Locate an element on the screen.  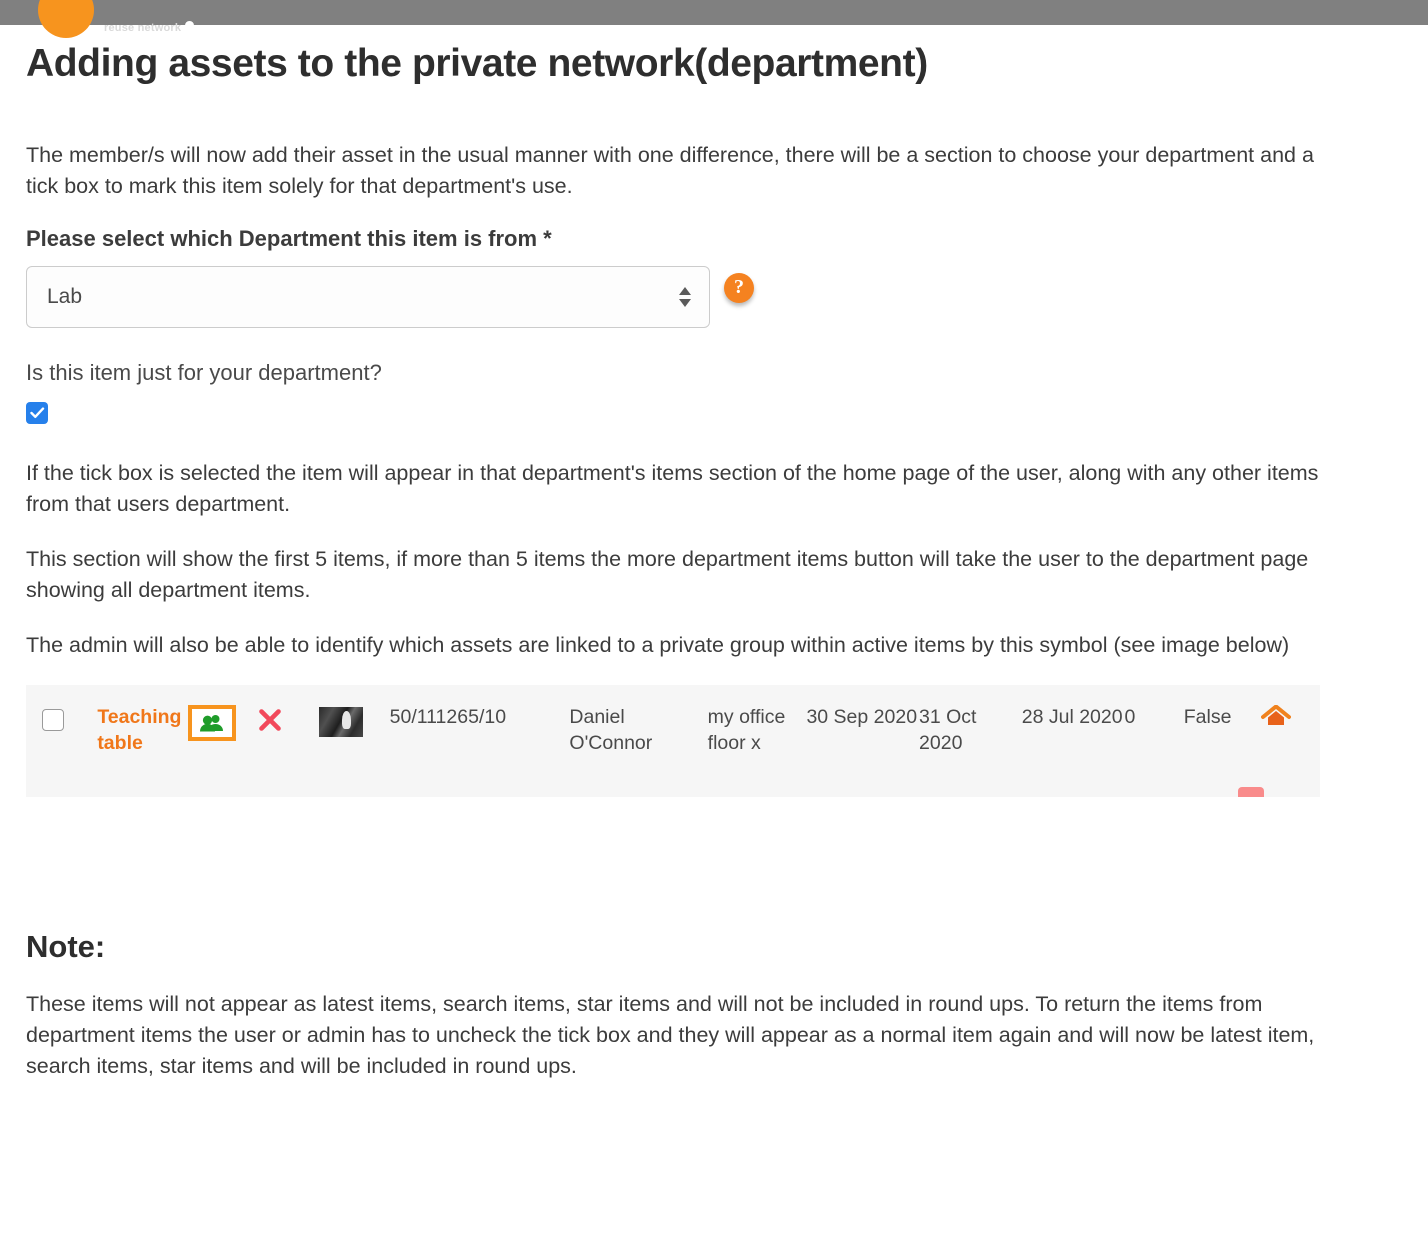
logo-text-label: reuse network is located at coordinates (143, 28).